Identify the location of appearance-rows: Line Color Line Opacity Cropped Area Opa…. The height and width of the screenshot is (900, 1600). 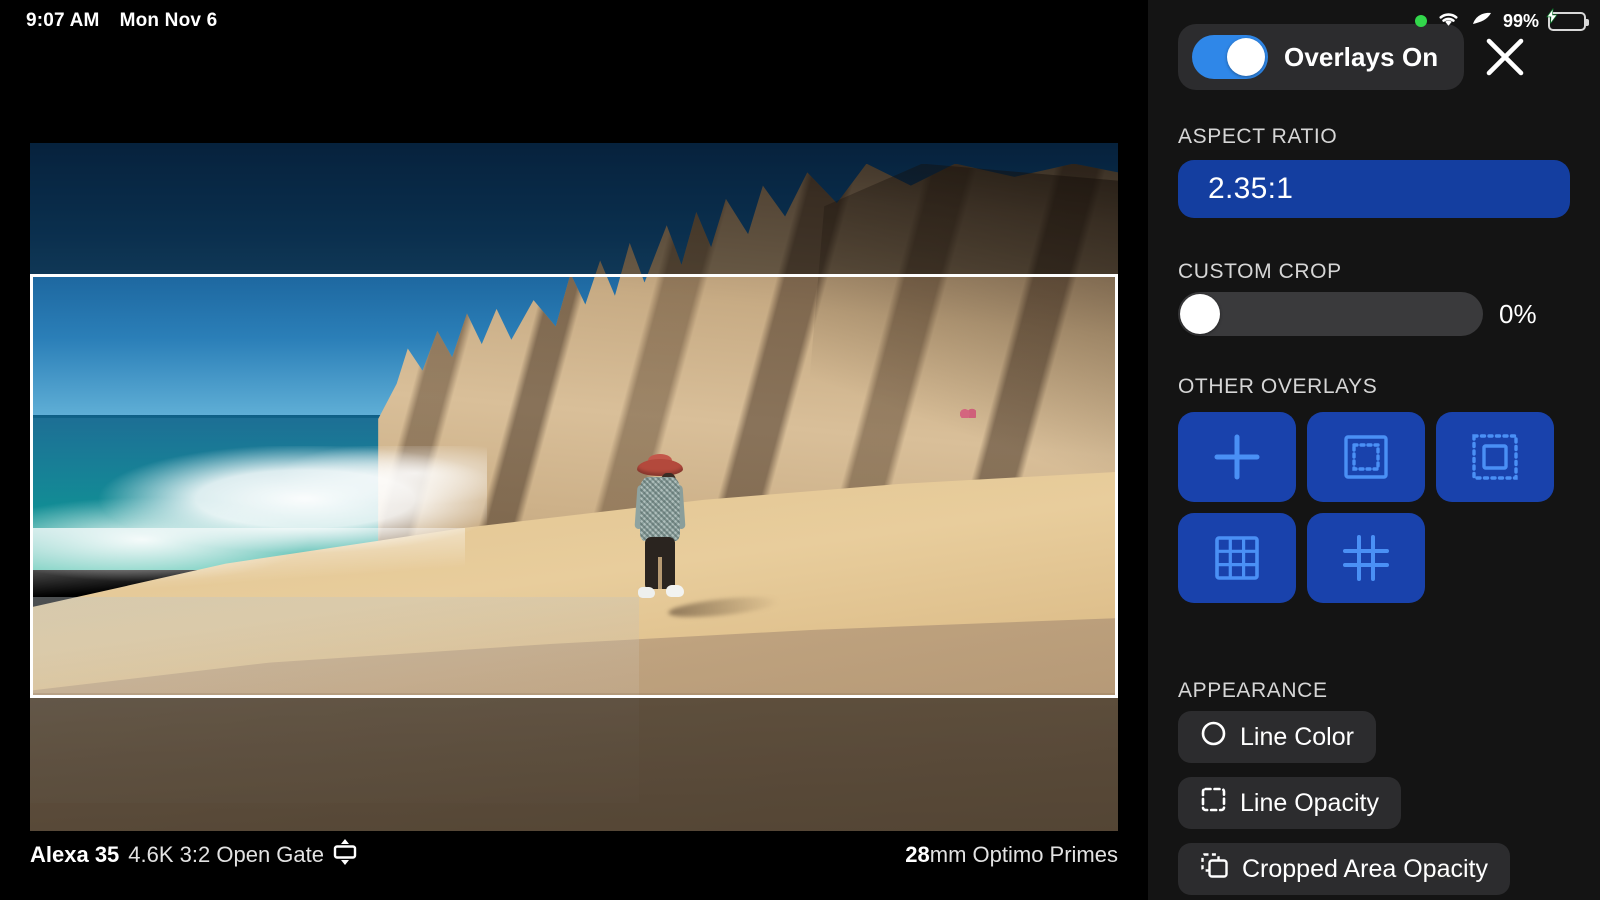
(1344, 803).